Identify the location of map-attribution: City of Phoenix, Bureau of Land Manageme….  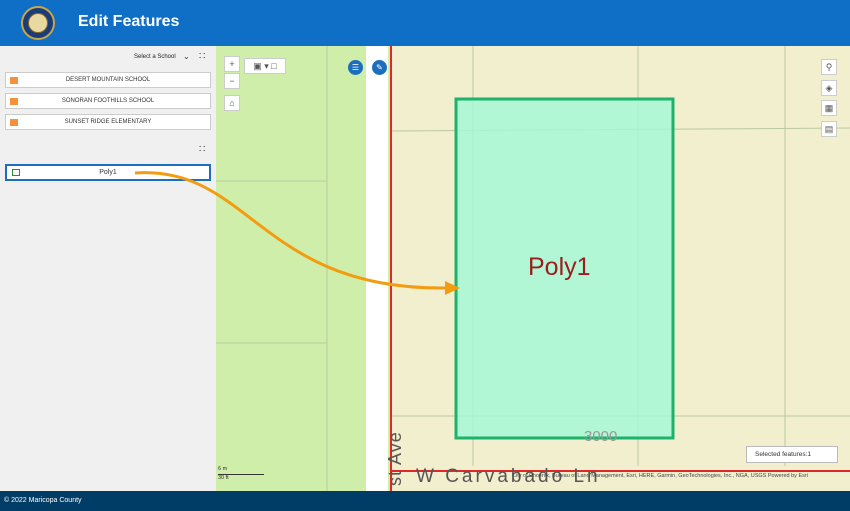
(660, 476).